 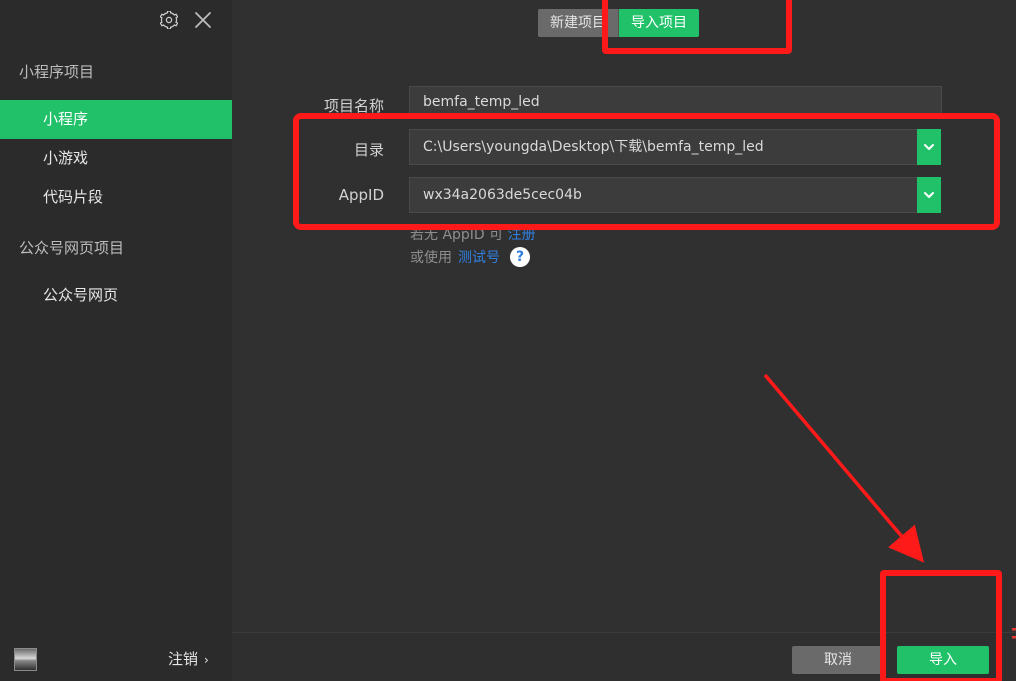 What do you see at coordinates (658, 23) in the screenshot?
I see `tab-import-project: 导入项目` at bounding box center [658, 23].